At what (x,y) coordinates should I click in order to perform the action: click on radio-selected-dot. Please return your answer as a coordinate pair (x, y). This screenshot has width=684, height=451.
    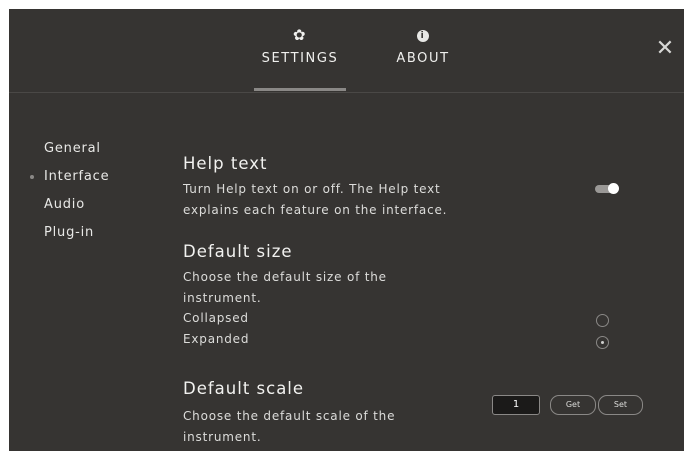
    Looking at the image, I should click on (602, 342).